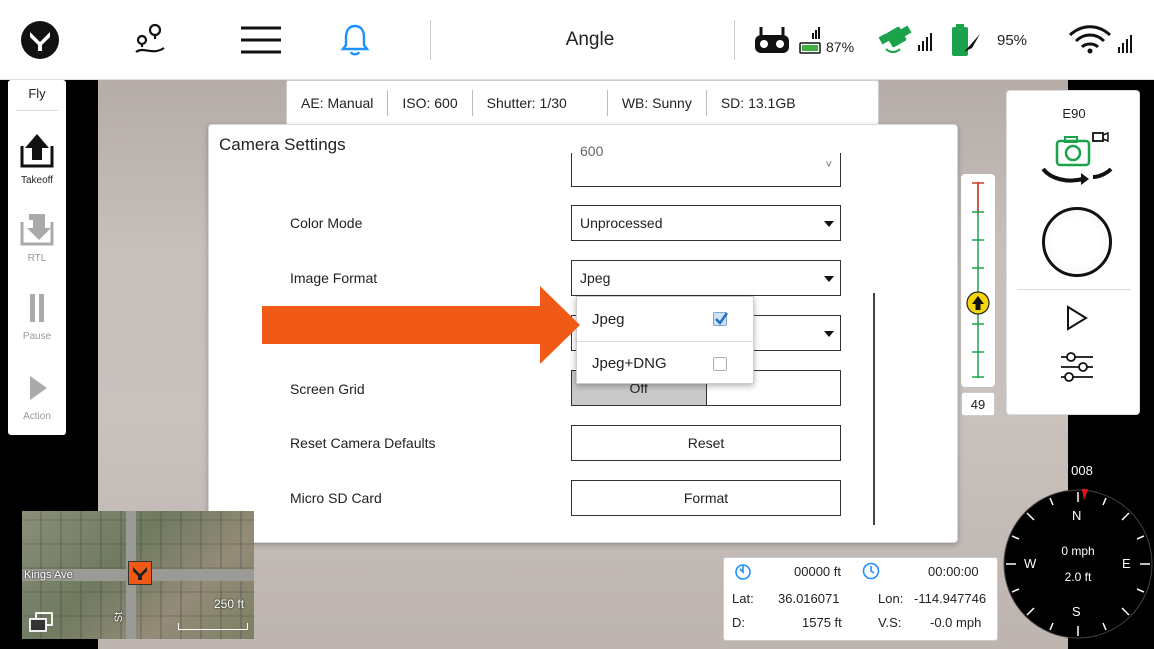 Image resolution: width=1154 pixels, height=649 pixels. I want to click on compass-south: S, so click(1076, 611).